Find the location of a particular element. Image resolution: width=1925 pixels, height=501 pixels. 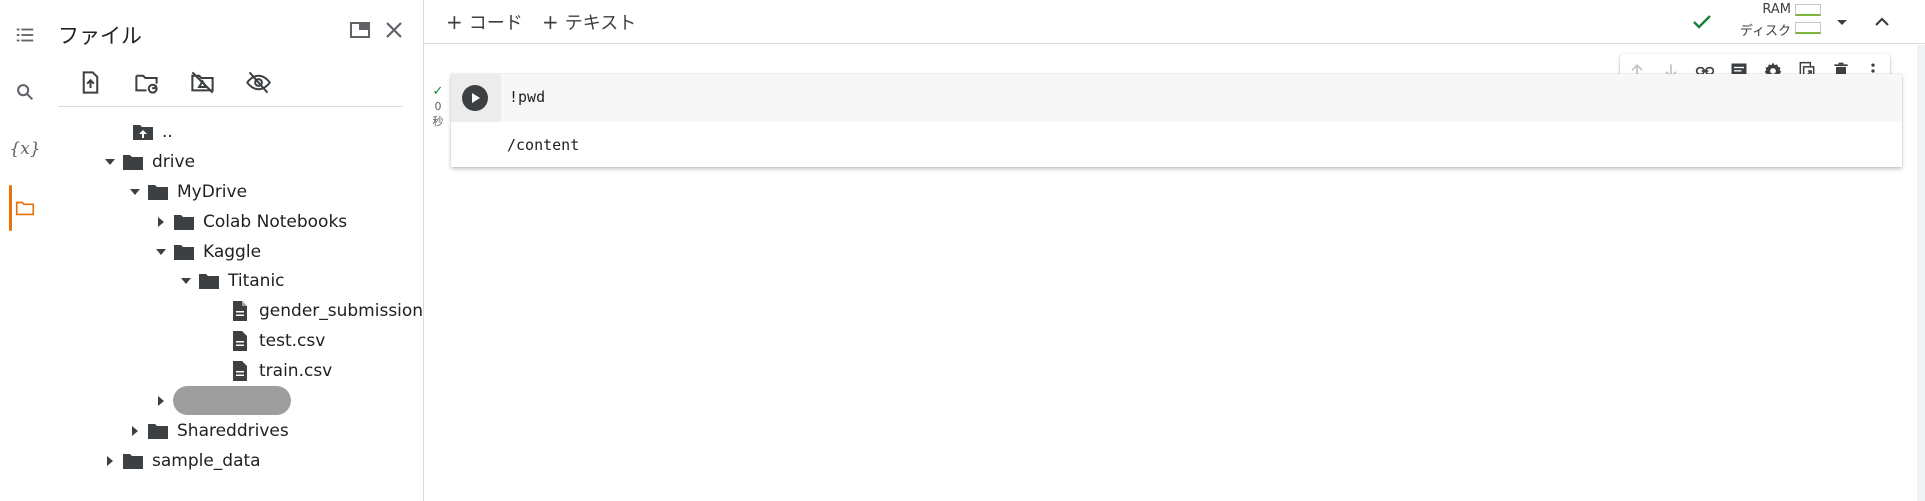

add-text-button: + テキスト is located at coordinates (589, 22).